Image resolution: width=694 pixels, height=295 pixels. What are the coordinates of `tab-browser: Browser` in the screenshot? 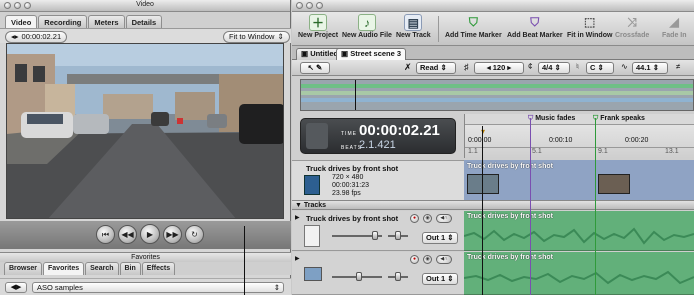 It's located at (23, 268).